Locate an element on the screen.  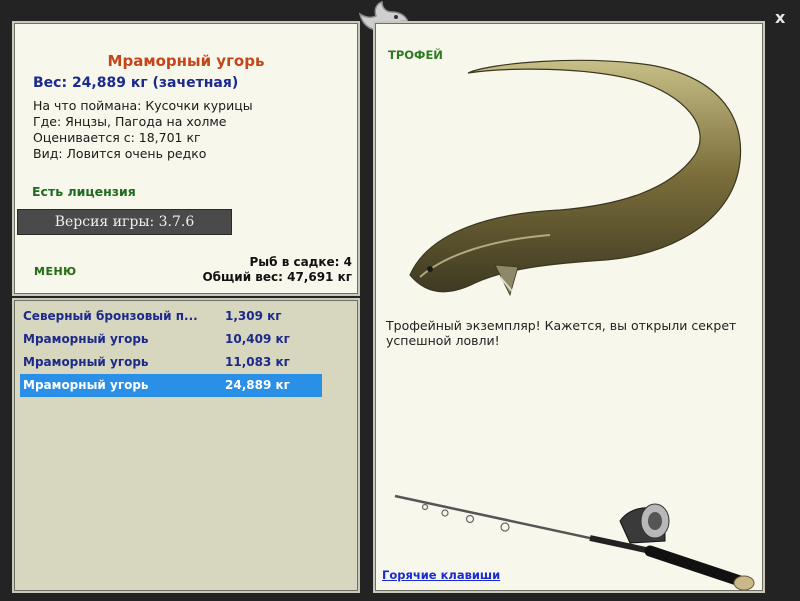
menu-button: МЕНЮ is located at coordinates (55, 271).